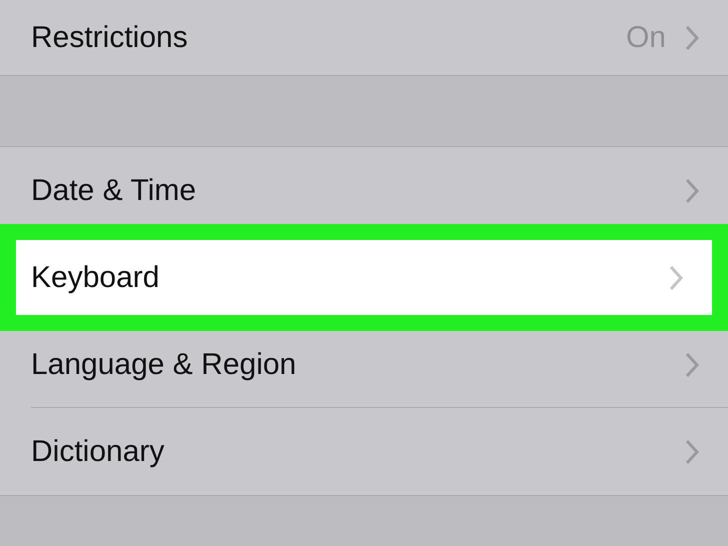 The image size is (728, 546). What do you see at coordinates (110, 37) in the screenshot?
I see `row-label: Restrictions` at bounding box center [110, 37].